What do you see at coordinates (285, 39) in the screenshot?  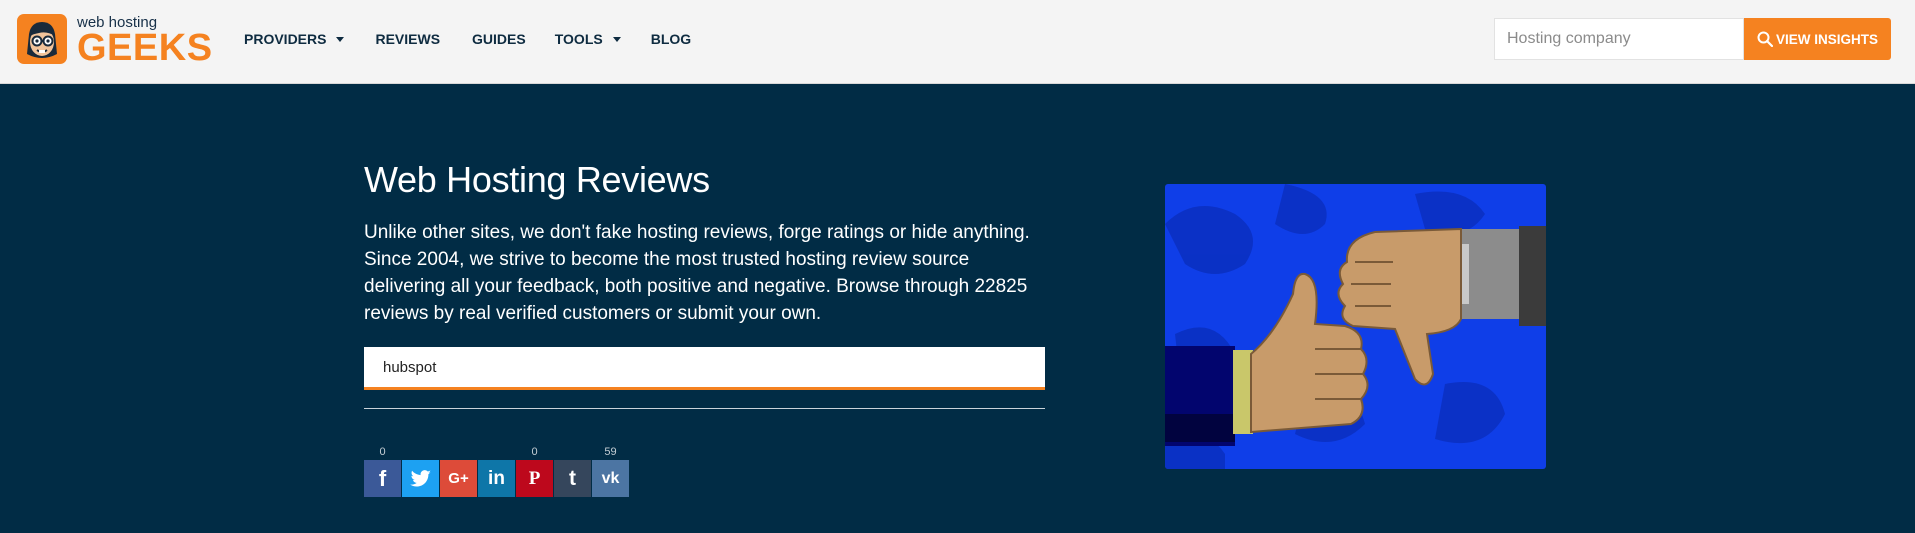 I see `nav-providers-label: PROVIDERS` at bounding box center [285, 39].